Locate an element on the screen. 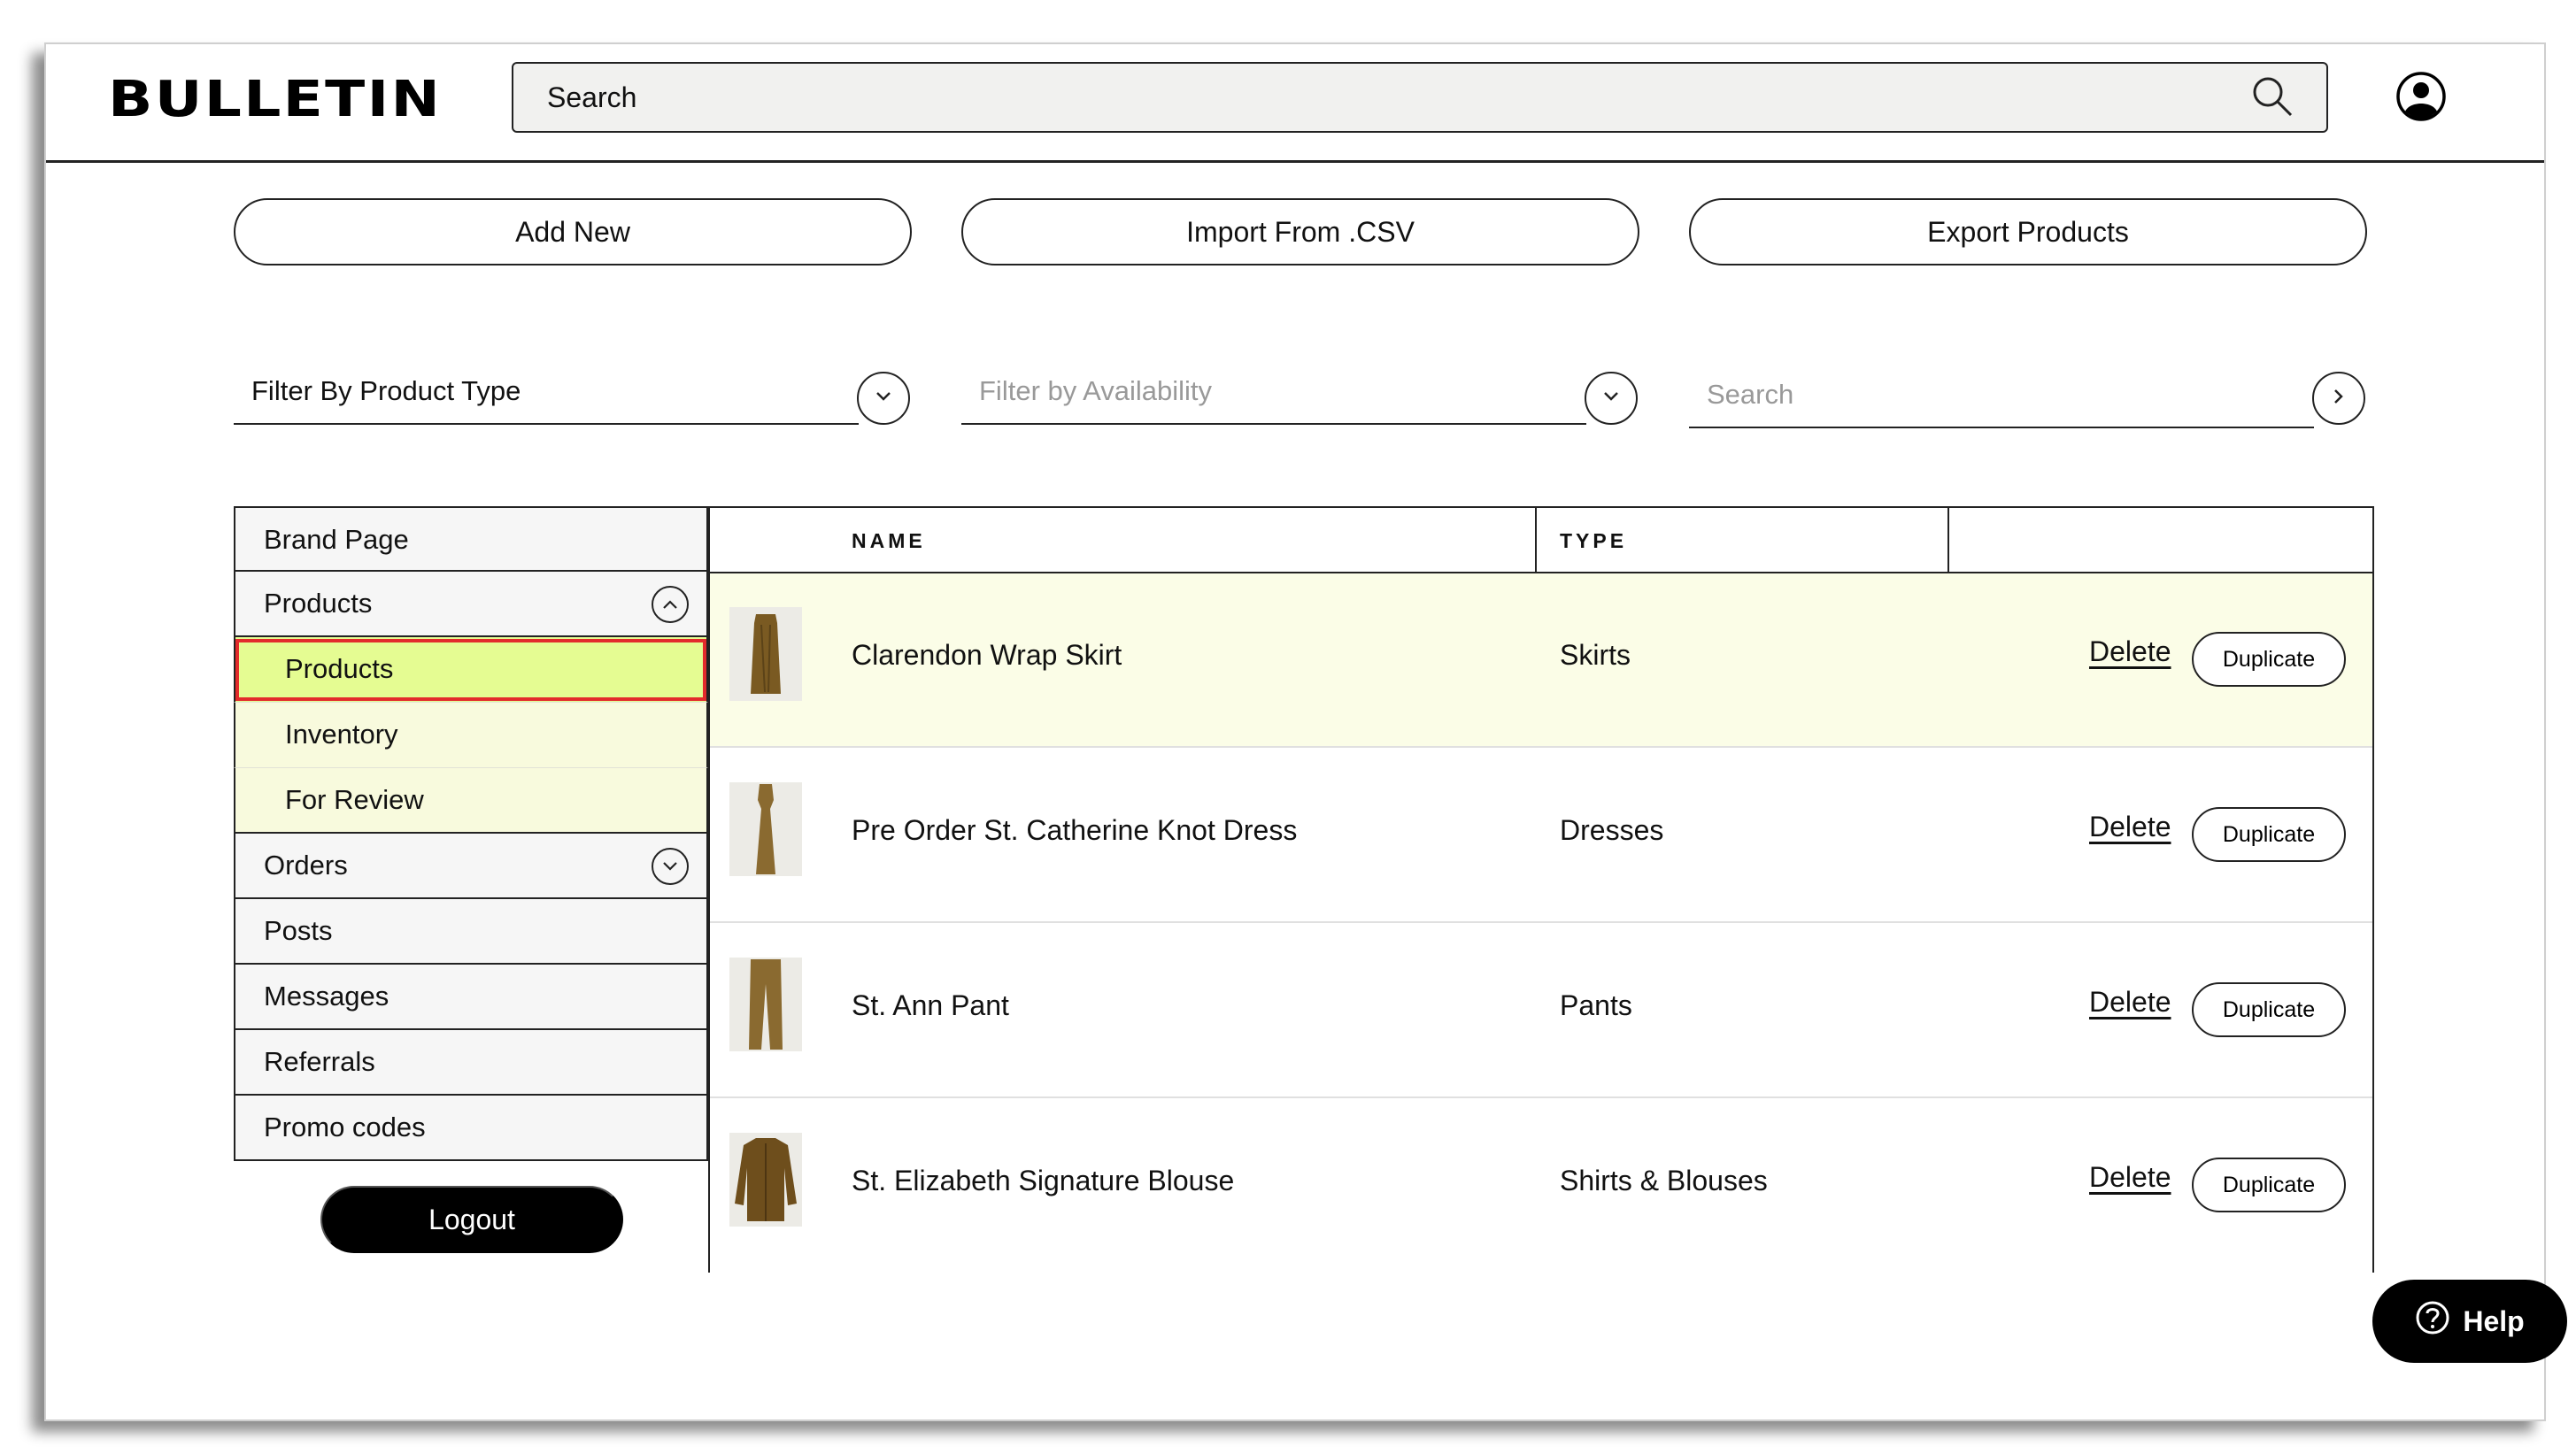 Image resolution: width=2576 pixels, height=1454 pixels. sidebar-item-referrals: Referrals is located at coordinates (471, 1063).